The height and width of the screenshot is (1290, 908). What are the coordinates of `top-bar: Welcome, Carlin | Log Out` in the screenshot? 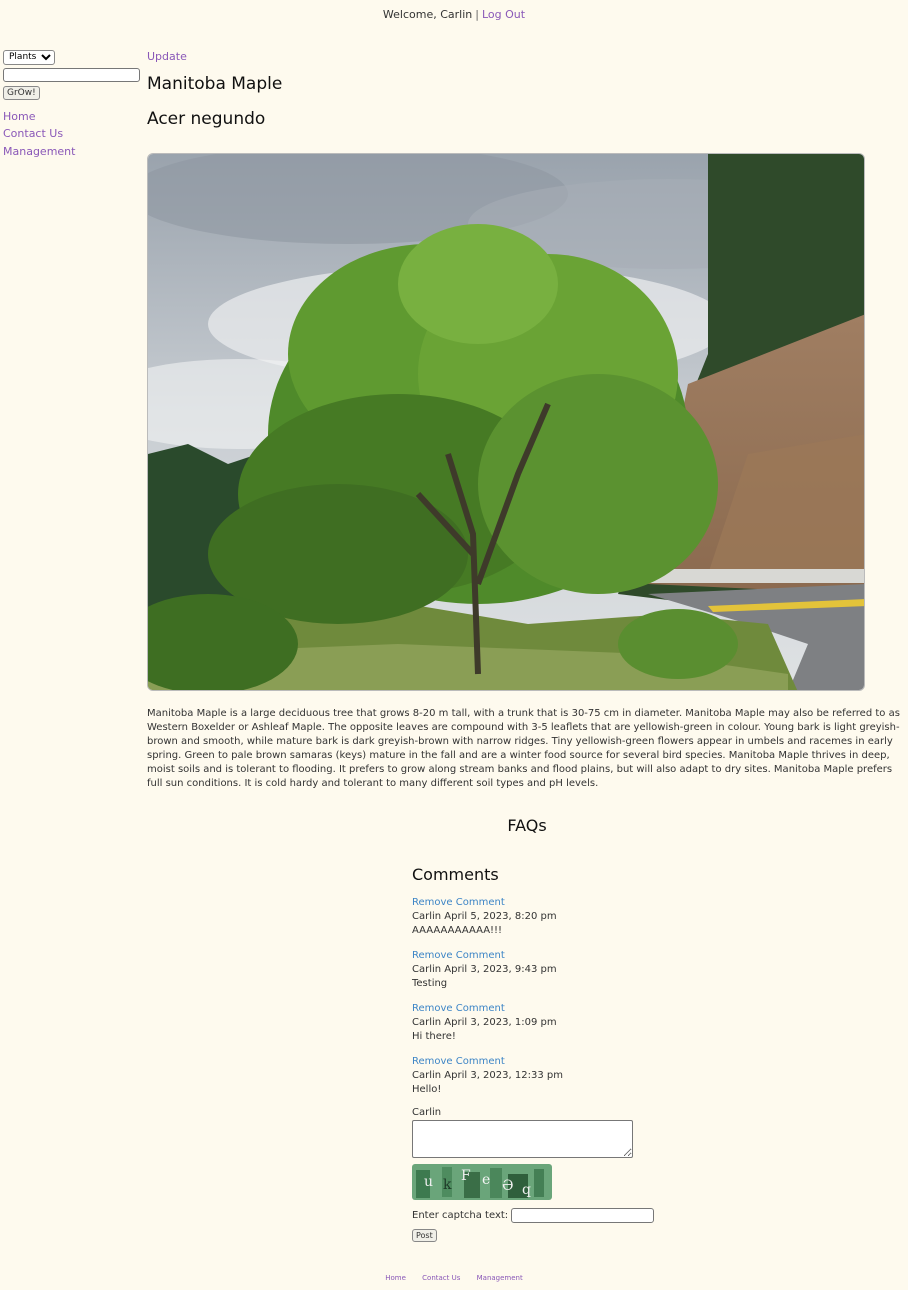 It's located at (454, 14).